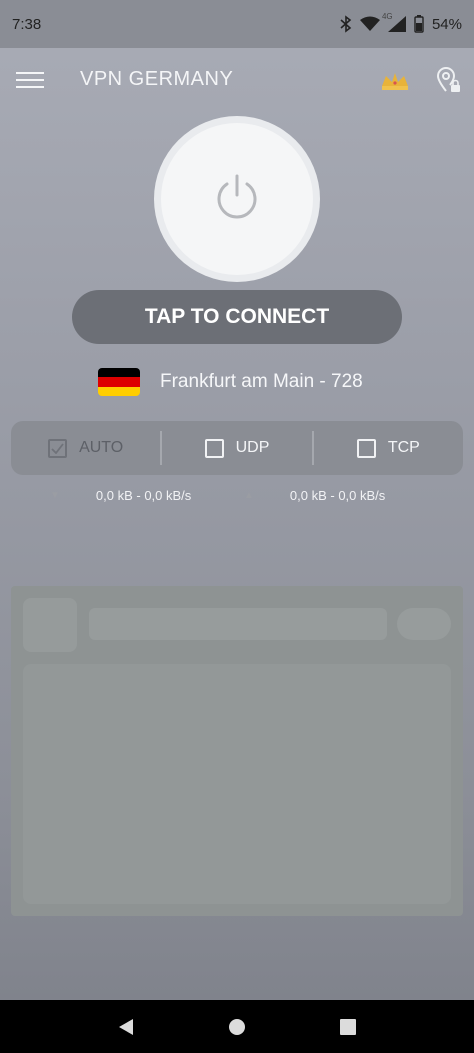  I want to click on status-time: 7:38, so click(27, 24).